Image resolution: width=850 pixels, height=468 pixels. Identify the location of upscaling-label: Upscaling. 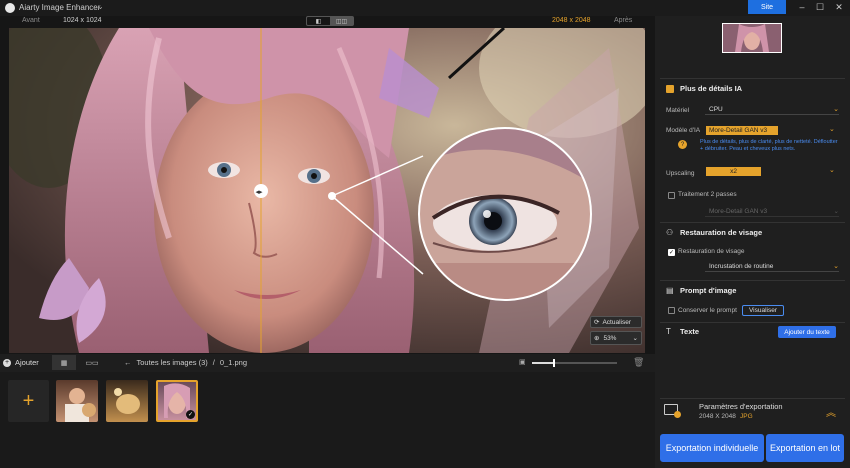
(680, 173).